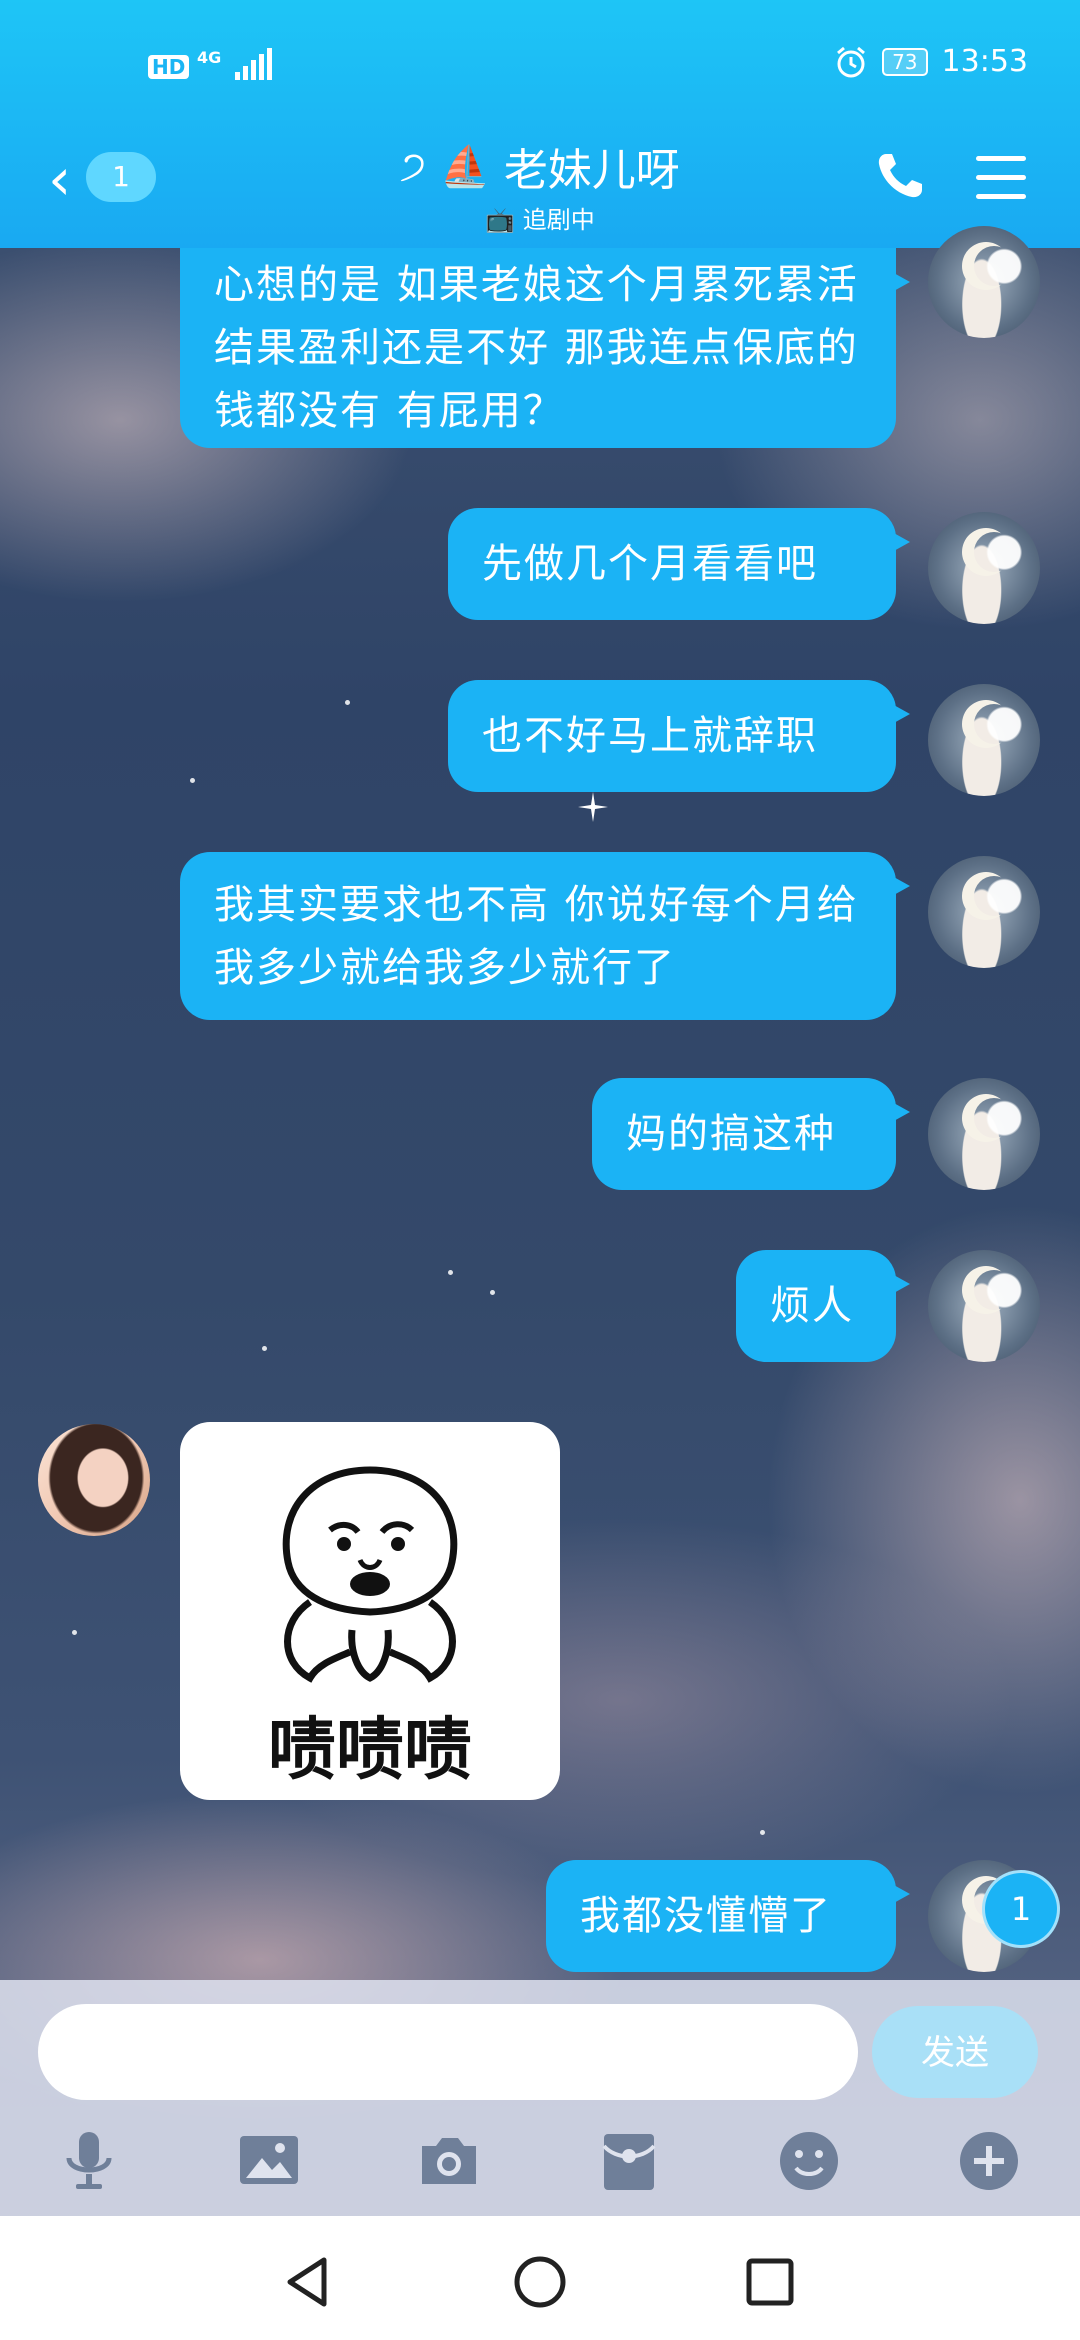 The width and height of the screenshot is (1080, 2340). What do you see at coordinates (728, 1916) in the screenshot?
I see `message-bubble: 我都没懂懵了` at bounding box center [728, 1916].